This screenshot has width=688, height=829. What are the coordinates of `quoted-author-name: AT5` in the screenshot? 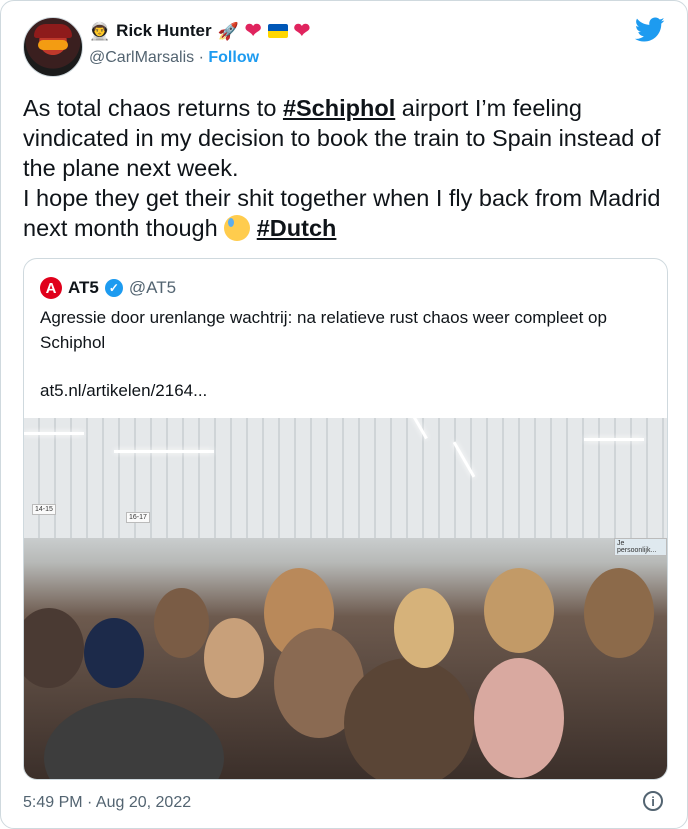 It's located at (83, 287).